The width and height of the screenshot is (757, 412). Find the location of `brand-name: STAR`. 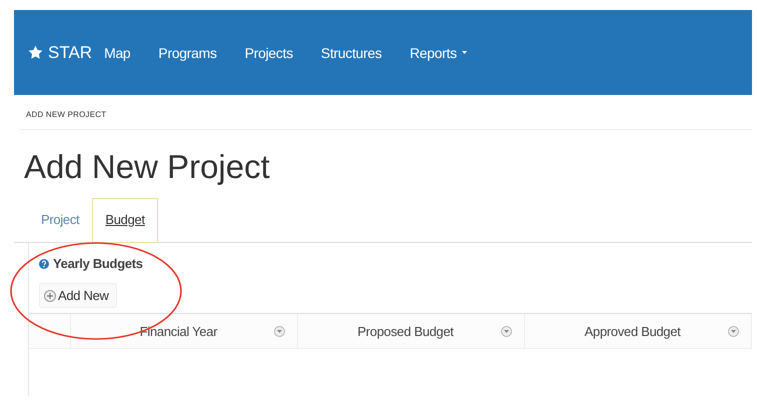

brand-name: STAR is located at coordinates (70, 52).